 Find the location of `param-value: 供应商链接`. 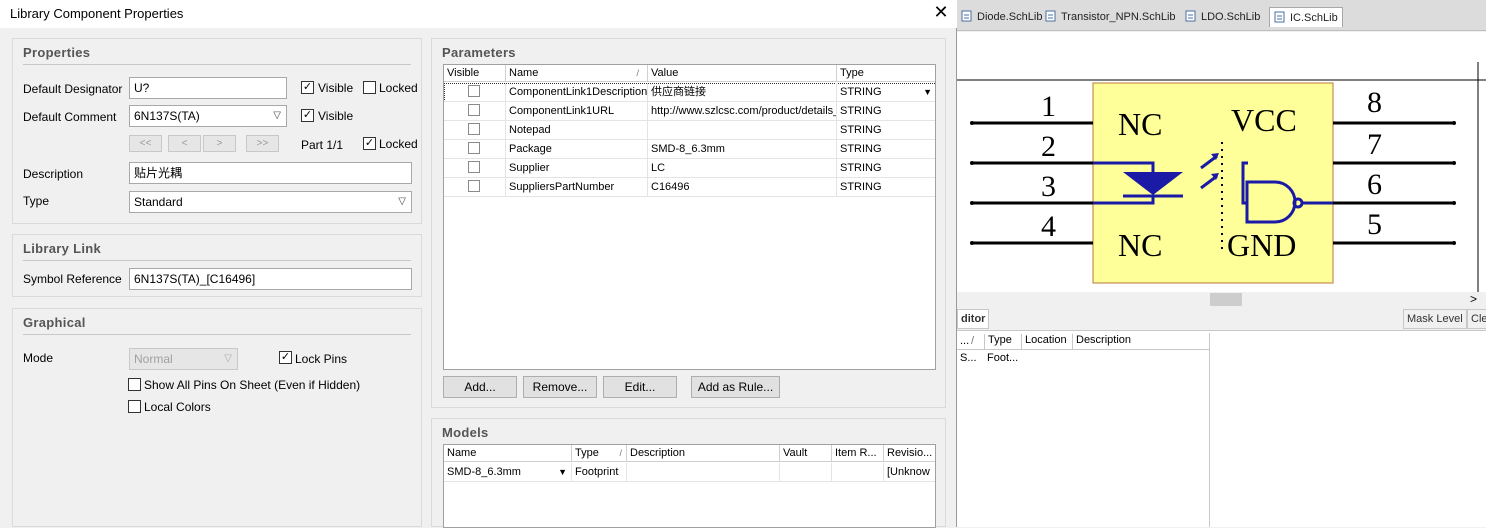

param-value: 供应商链接 is located at coordinates (742, 92).